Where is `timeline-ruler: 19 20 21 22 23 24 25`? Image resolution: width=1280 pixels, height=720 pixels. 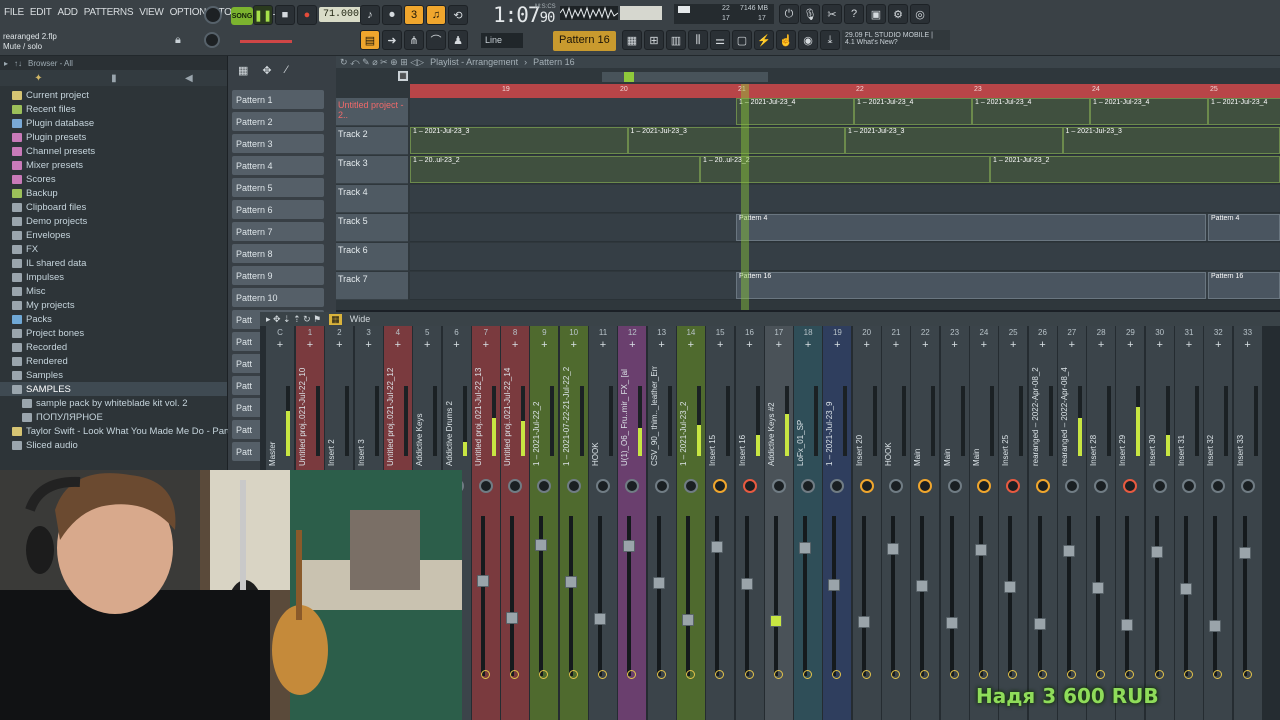 timeline-ruler: 19 20 21 22 23 24 25 is located at coordinates (845, 91).